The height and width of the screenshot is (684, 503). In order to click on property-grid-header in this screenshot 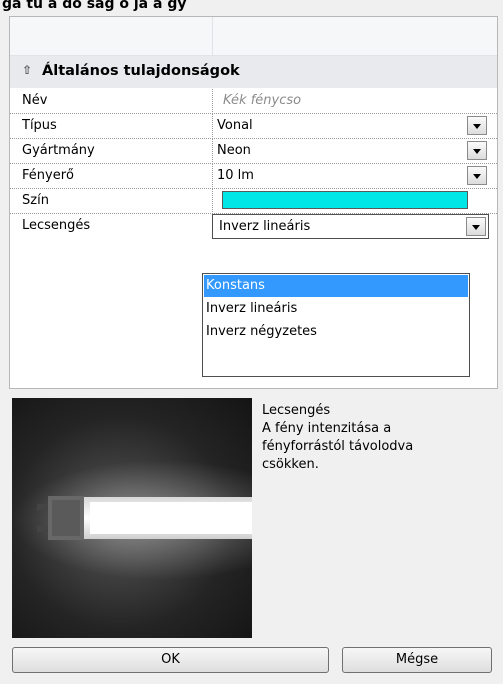, I will do `click(253, 36)`.